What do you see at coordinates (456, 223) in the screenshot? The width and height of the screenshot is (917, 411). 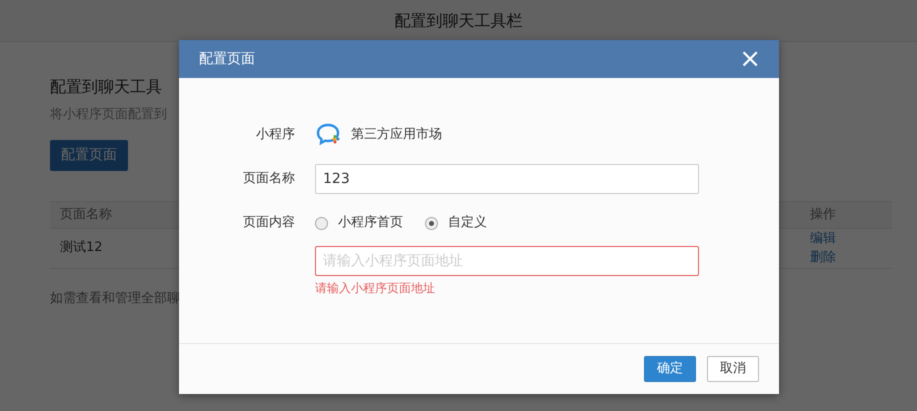 I see `radio-option: 自定义` at bounding box center [456, 223].